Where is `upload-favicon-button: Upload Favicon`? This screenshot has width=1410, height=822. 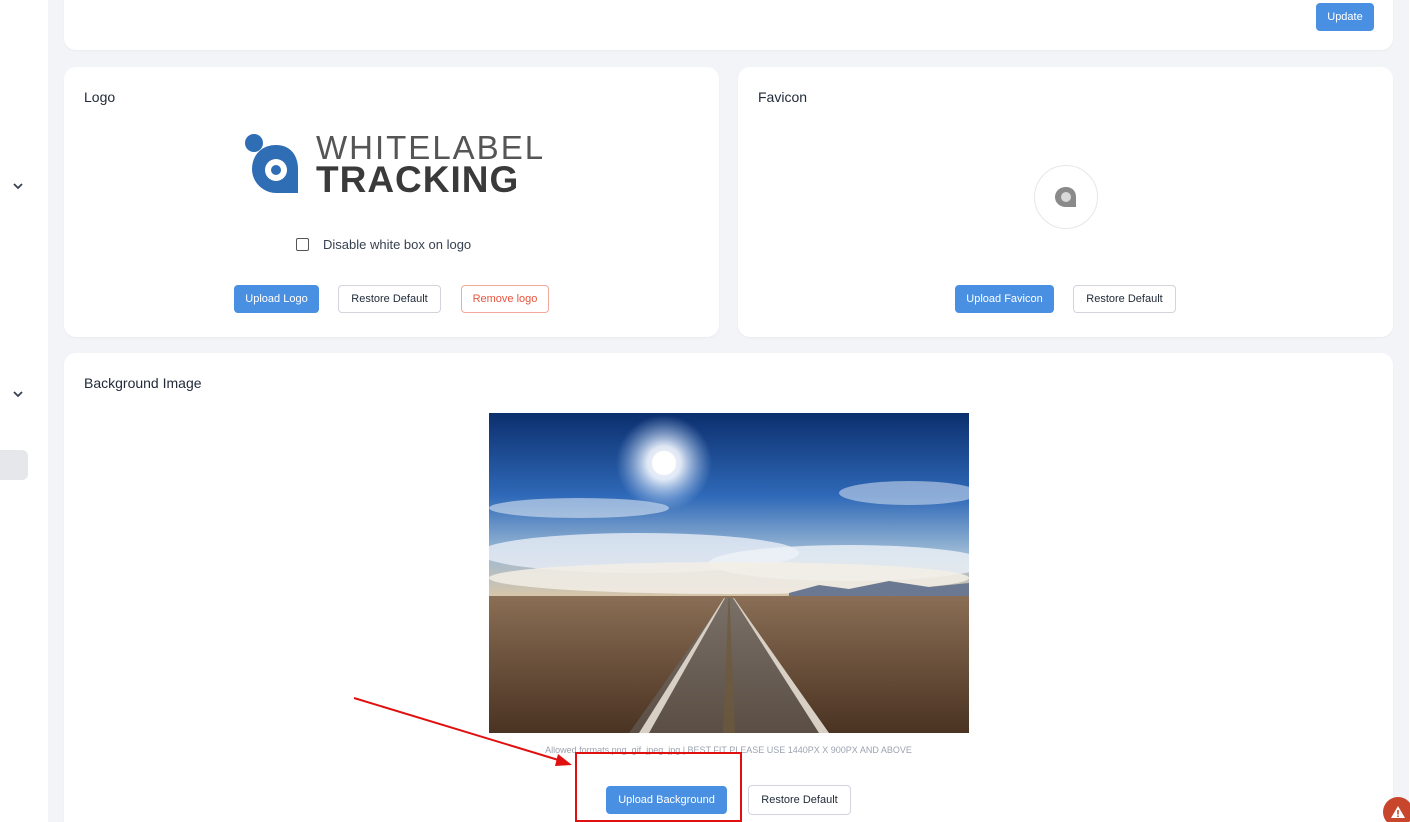
upload-favicon-button: Upload Favicon is located at coordinates (1004, 299).